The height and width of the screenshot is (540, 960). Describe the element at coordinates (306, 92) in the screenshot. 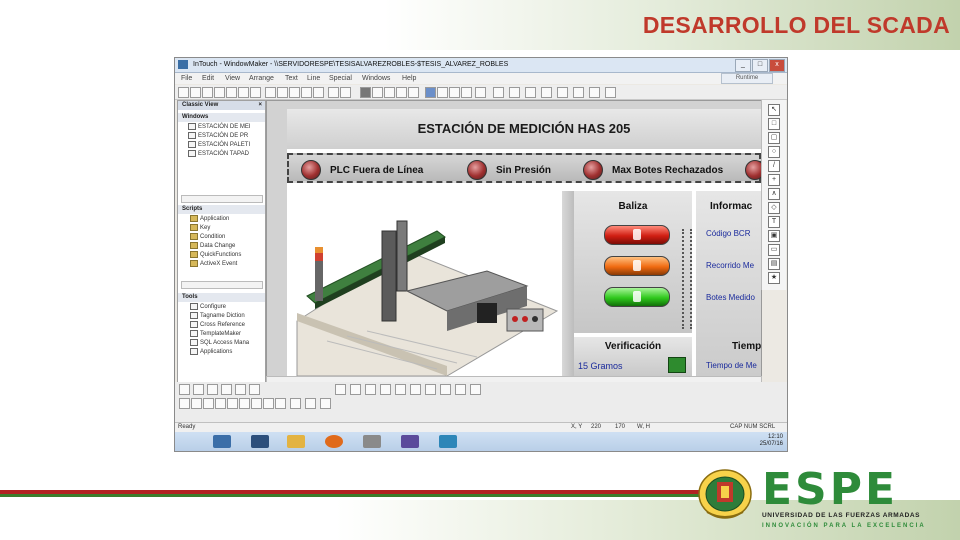

I see `undo-icon` at that location.